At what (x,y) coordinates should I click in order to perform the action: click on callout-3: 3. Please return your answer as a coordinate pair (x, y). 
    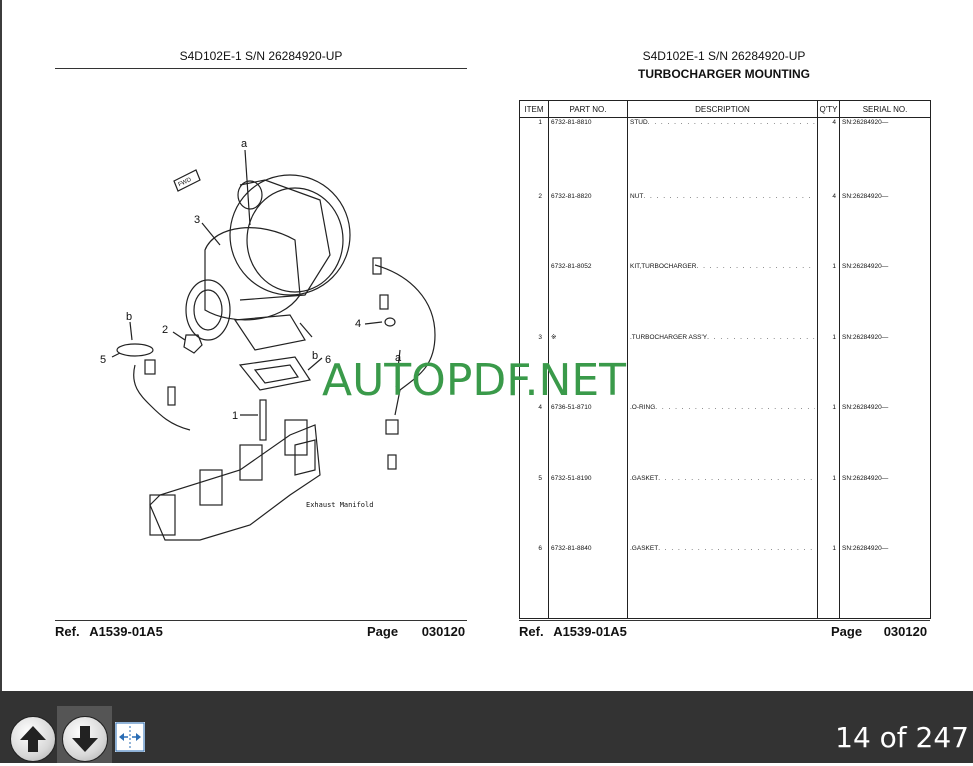
    Looking at the image, I should click on (197, 220).